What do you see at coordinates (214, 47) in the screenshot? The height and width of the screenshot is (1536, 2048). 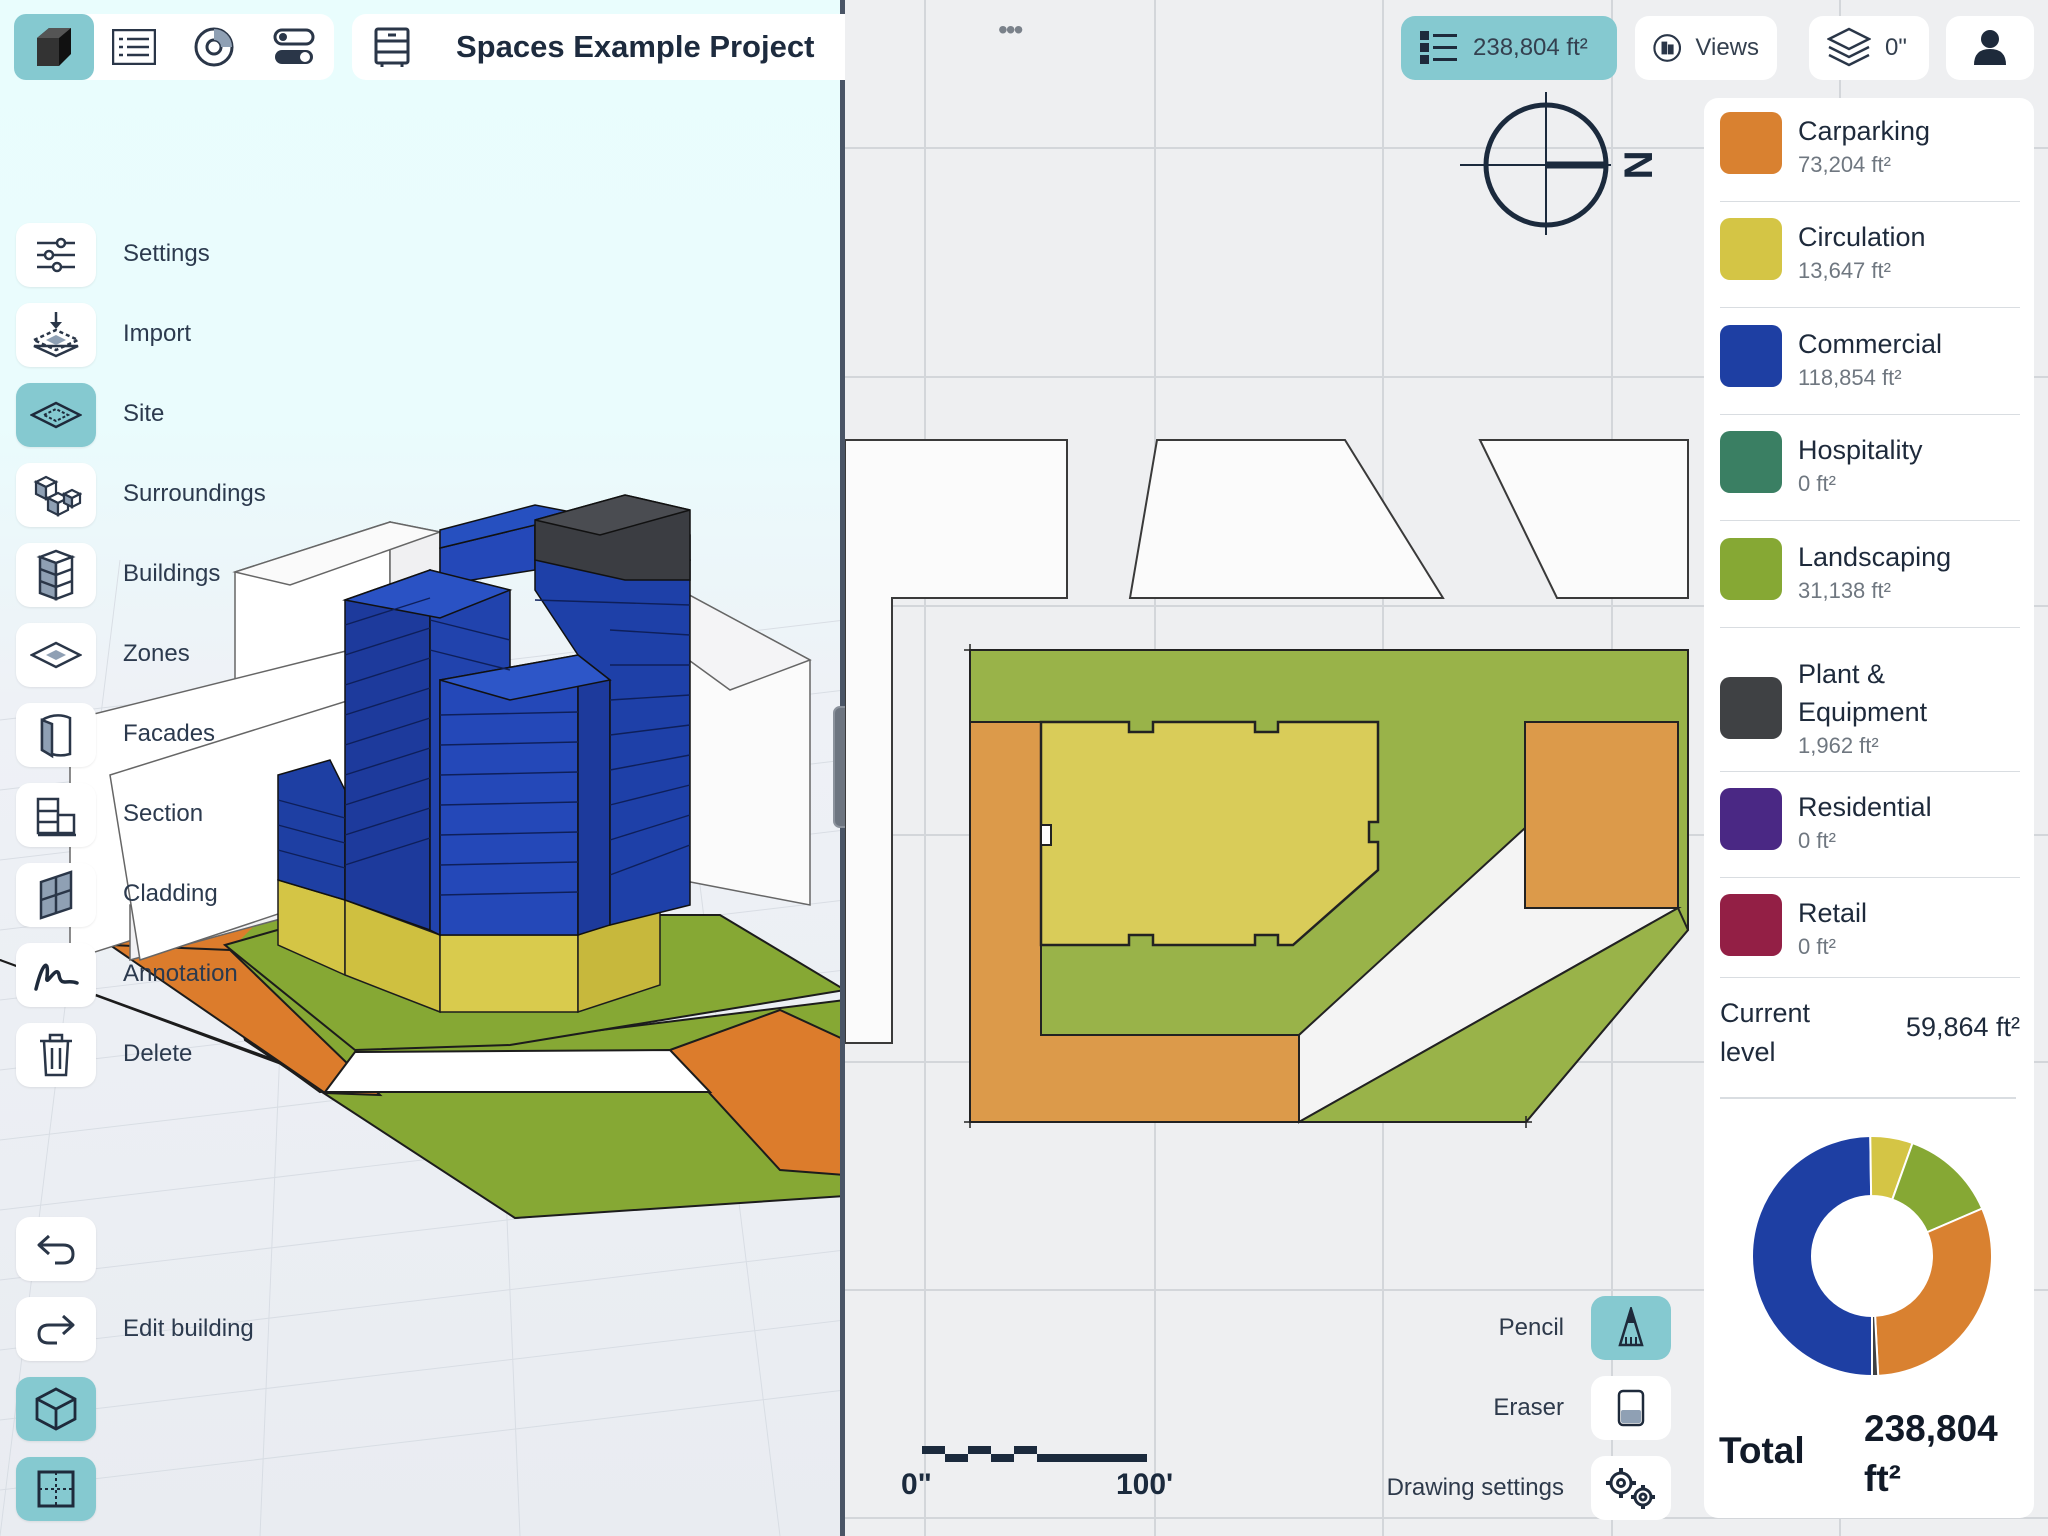 I see `chart-icon` at bounding box center [214, 47].